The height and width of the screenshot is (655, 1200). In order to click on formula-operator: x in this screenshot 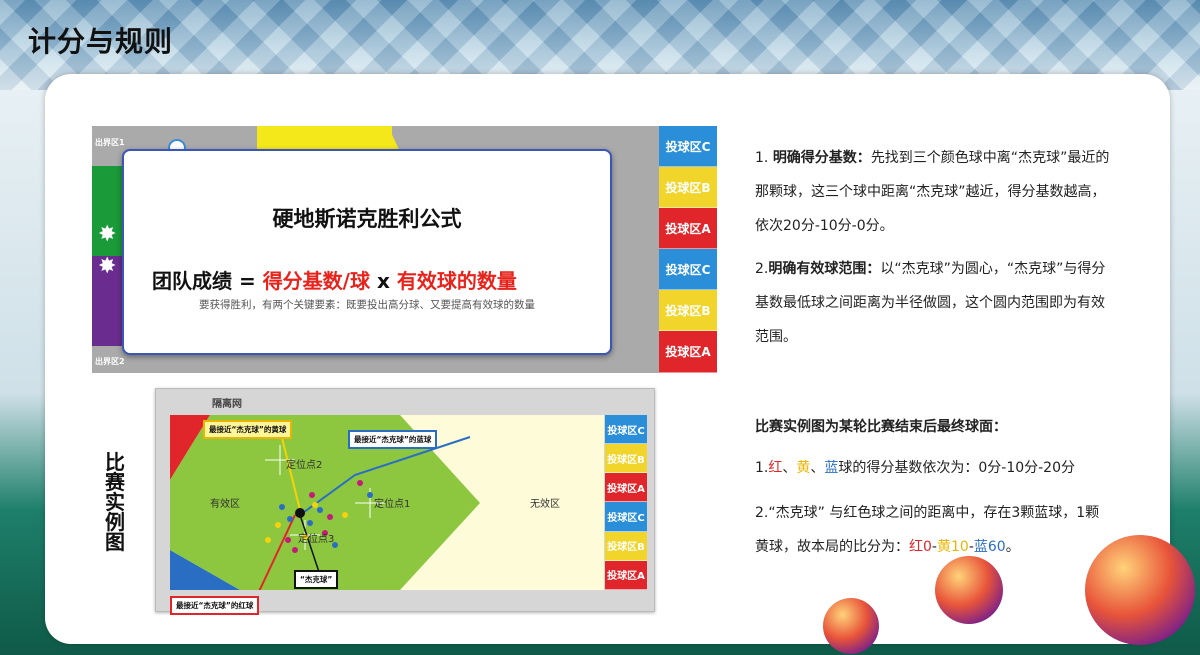, I will do `click(383, 281)`.